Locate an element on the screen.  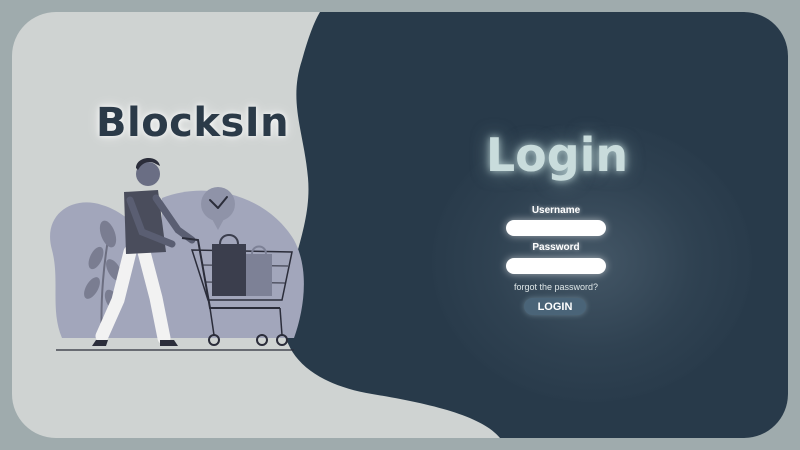
shopping-cart-illustration-icon is located at coordinates (177, 254).